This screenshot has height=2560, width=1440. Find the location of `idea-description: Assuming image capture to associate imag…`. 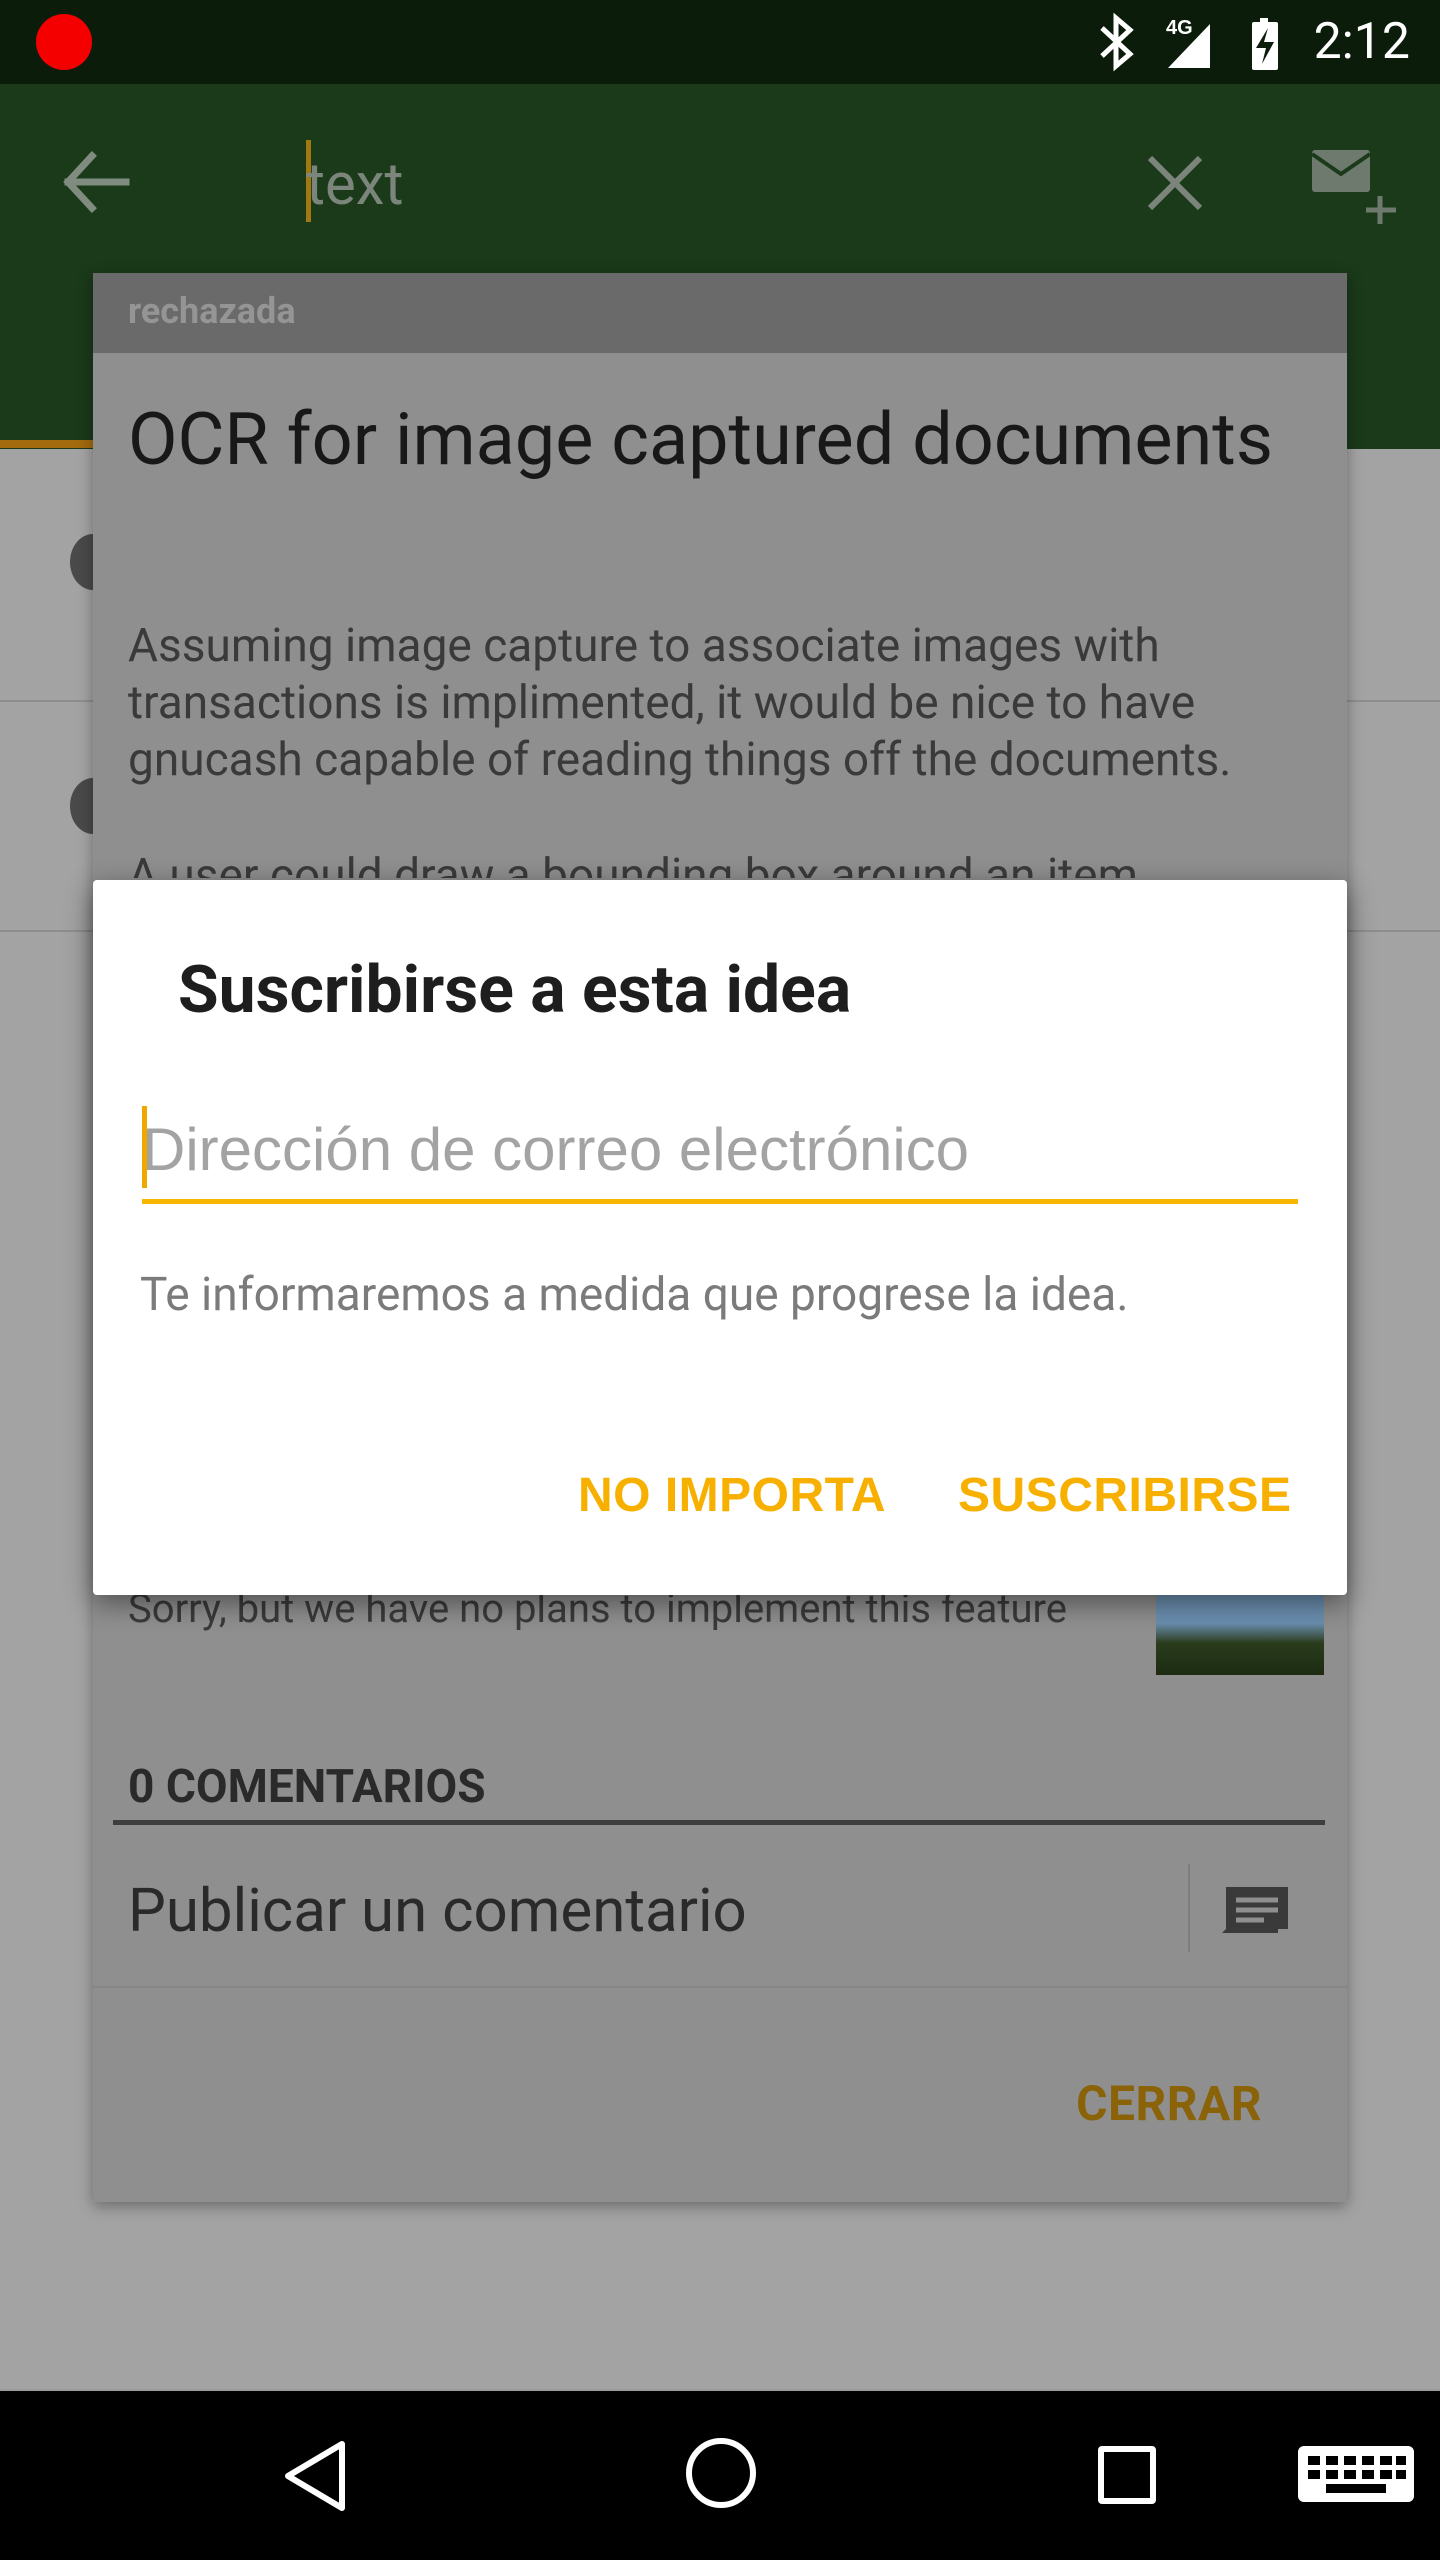

idea-description: Assuming image capture to associate imag… is located at coordinates (680, 703).